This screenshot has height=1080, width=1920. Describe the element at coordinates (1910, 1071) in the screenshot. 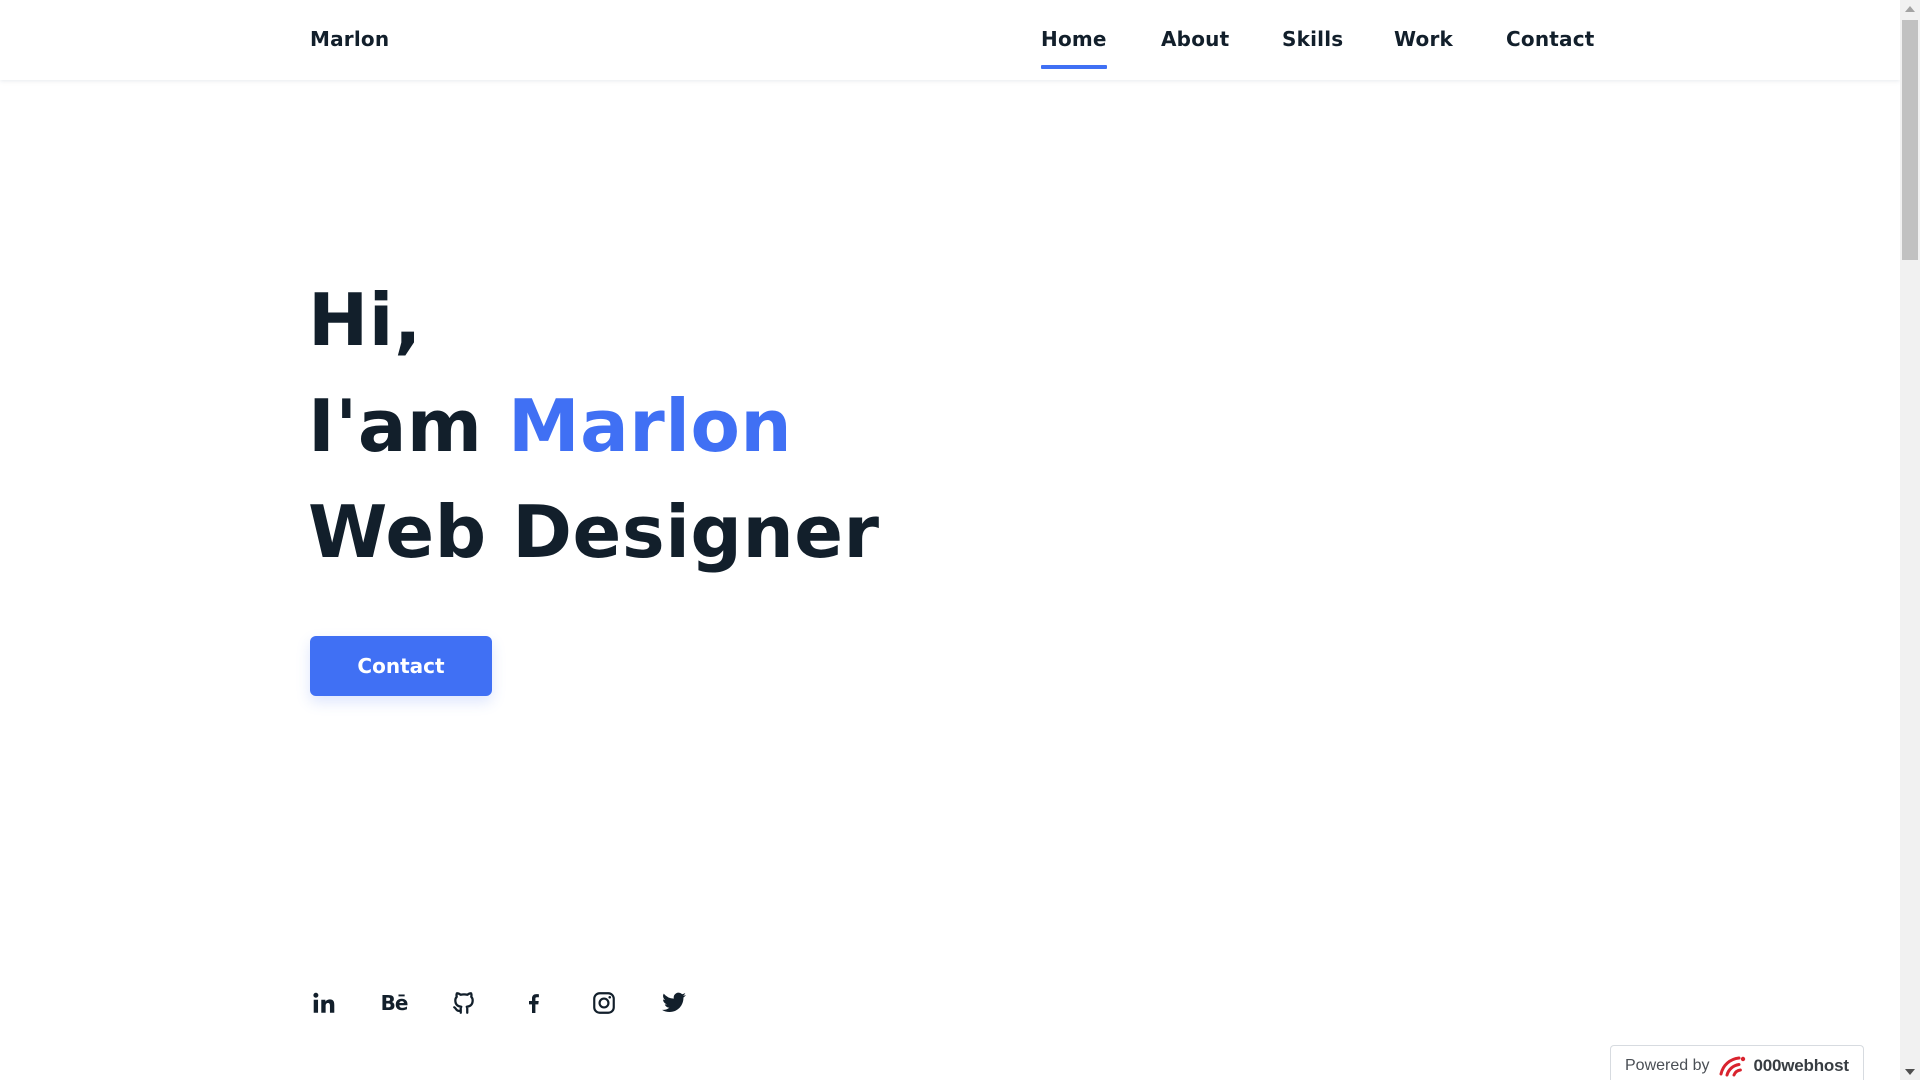

I see `scroll-down-arrow-icon` at that location.